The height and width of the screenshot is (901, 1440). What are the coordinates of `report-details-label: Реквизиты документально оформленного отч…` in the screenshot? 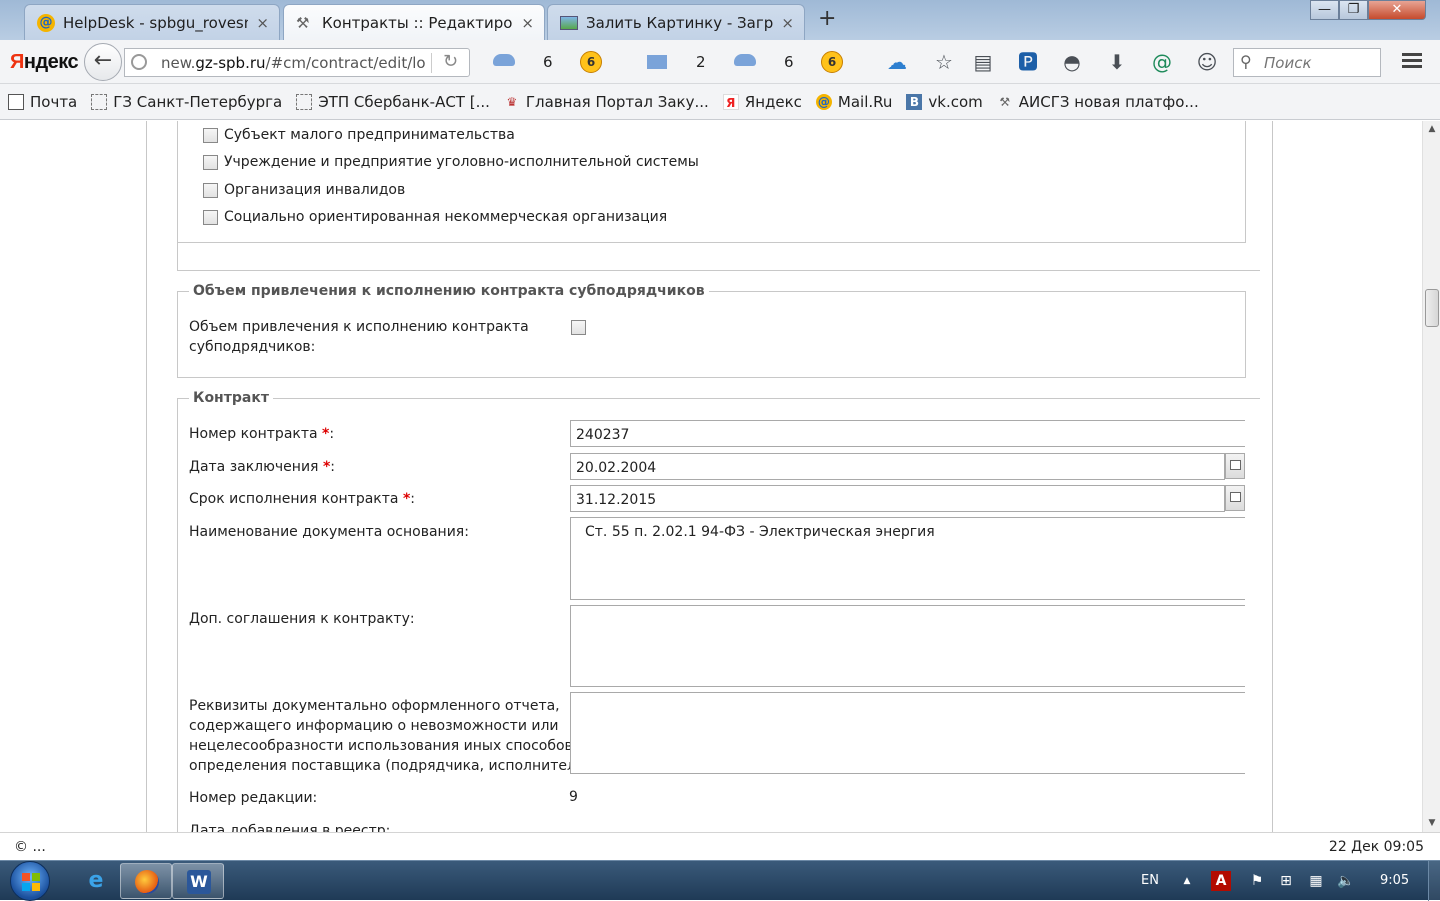 It's located at (392, 736).